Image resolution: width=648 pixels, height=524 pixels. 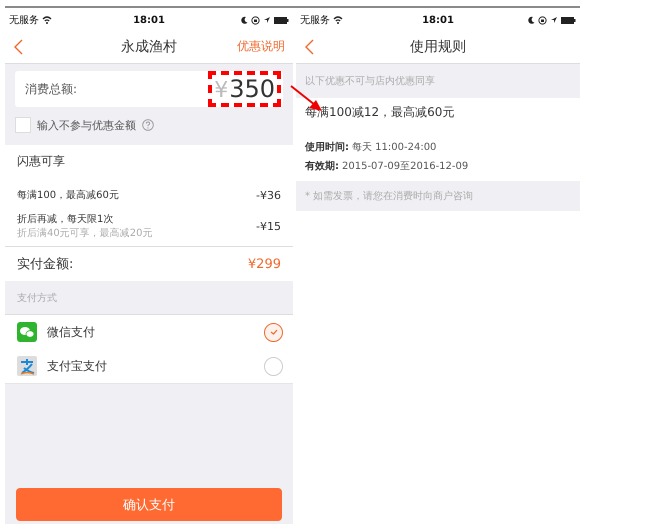 I want to click on discount-amount: -¥36, so click(x=268, y=195).